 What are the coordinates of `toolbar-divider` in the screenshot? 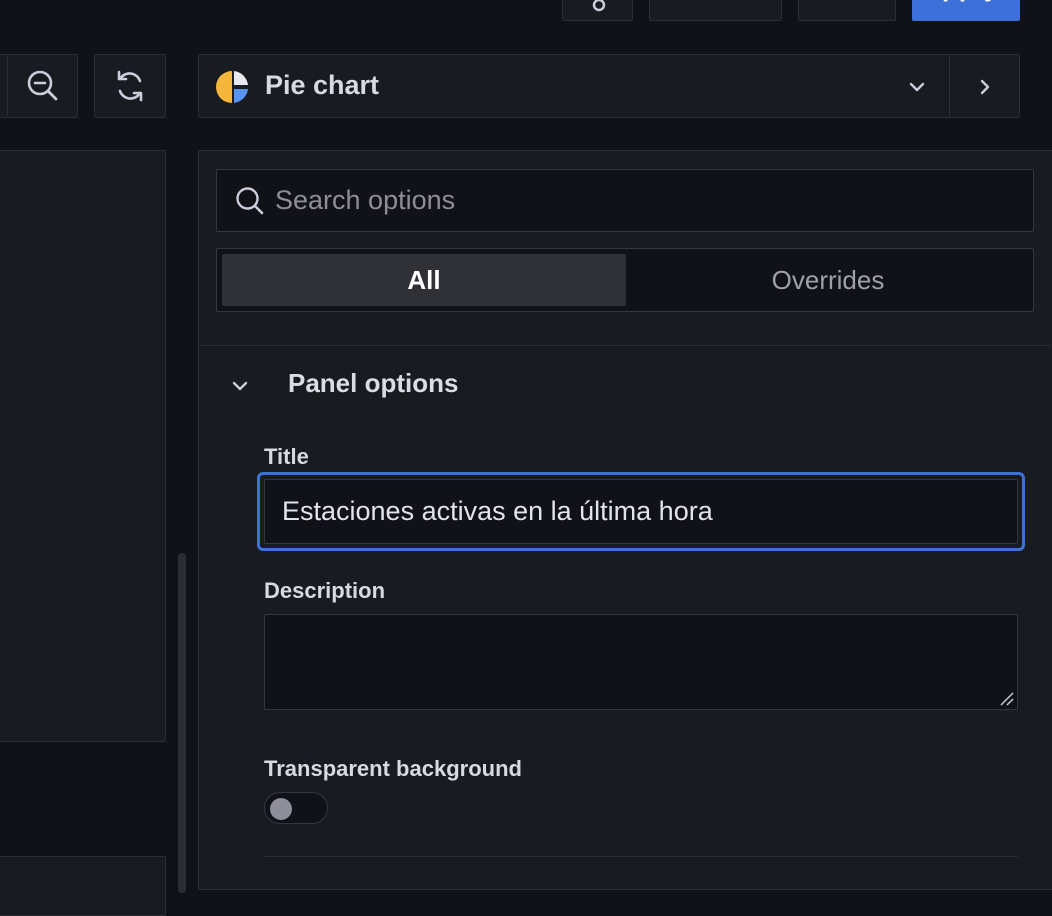 It's located at (7, 86).